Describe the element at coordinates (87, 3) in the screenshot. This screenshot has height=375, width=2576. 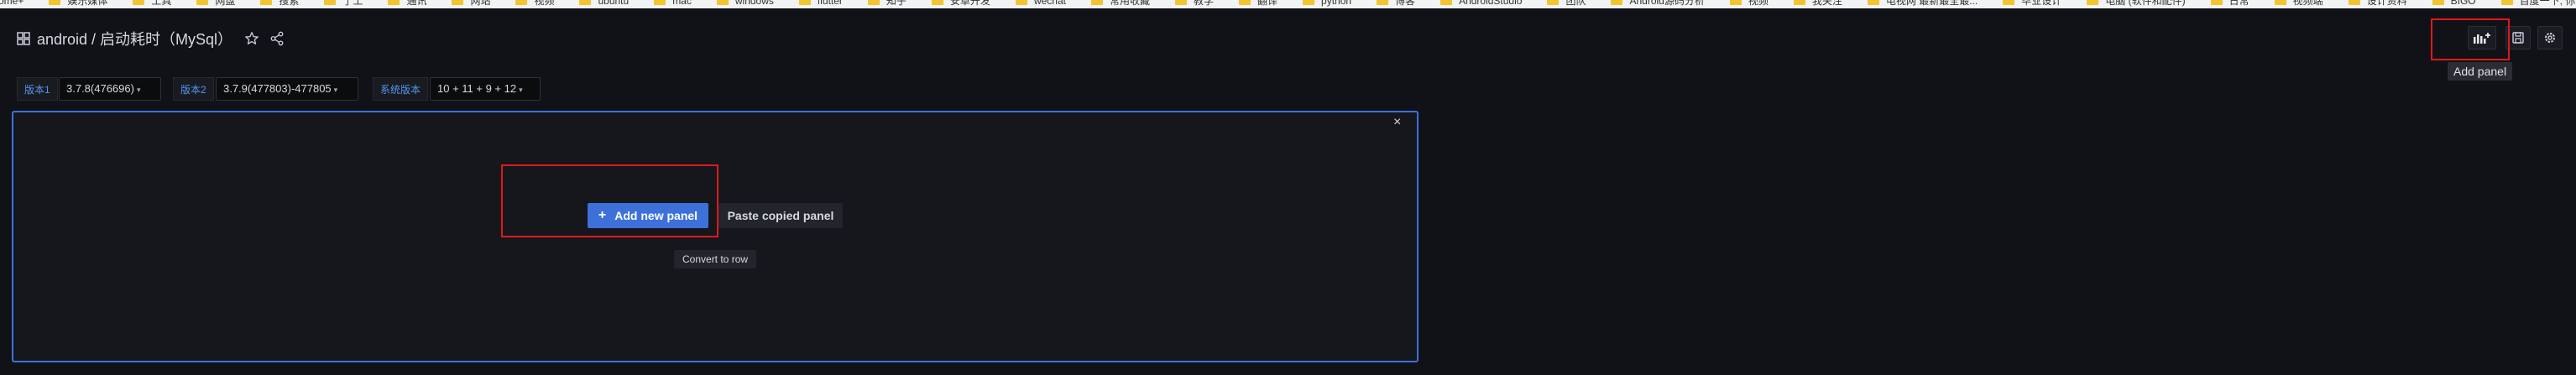
I see `bookmark-label: 娱乐媒体` at that location.